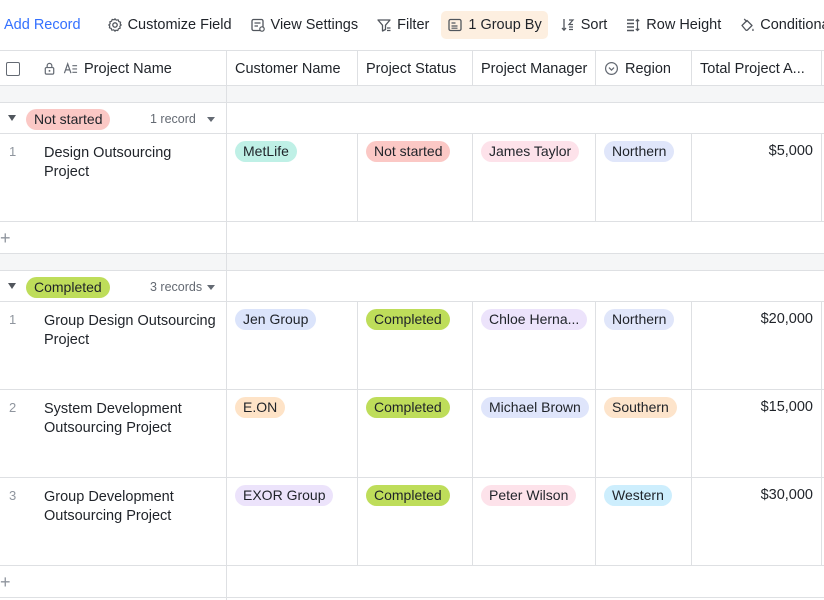  I want to click on view-settings-label: View Settings, so click(314, 25).